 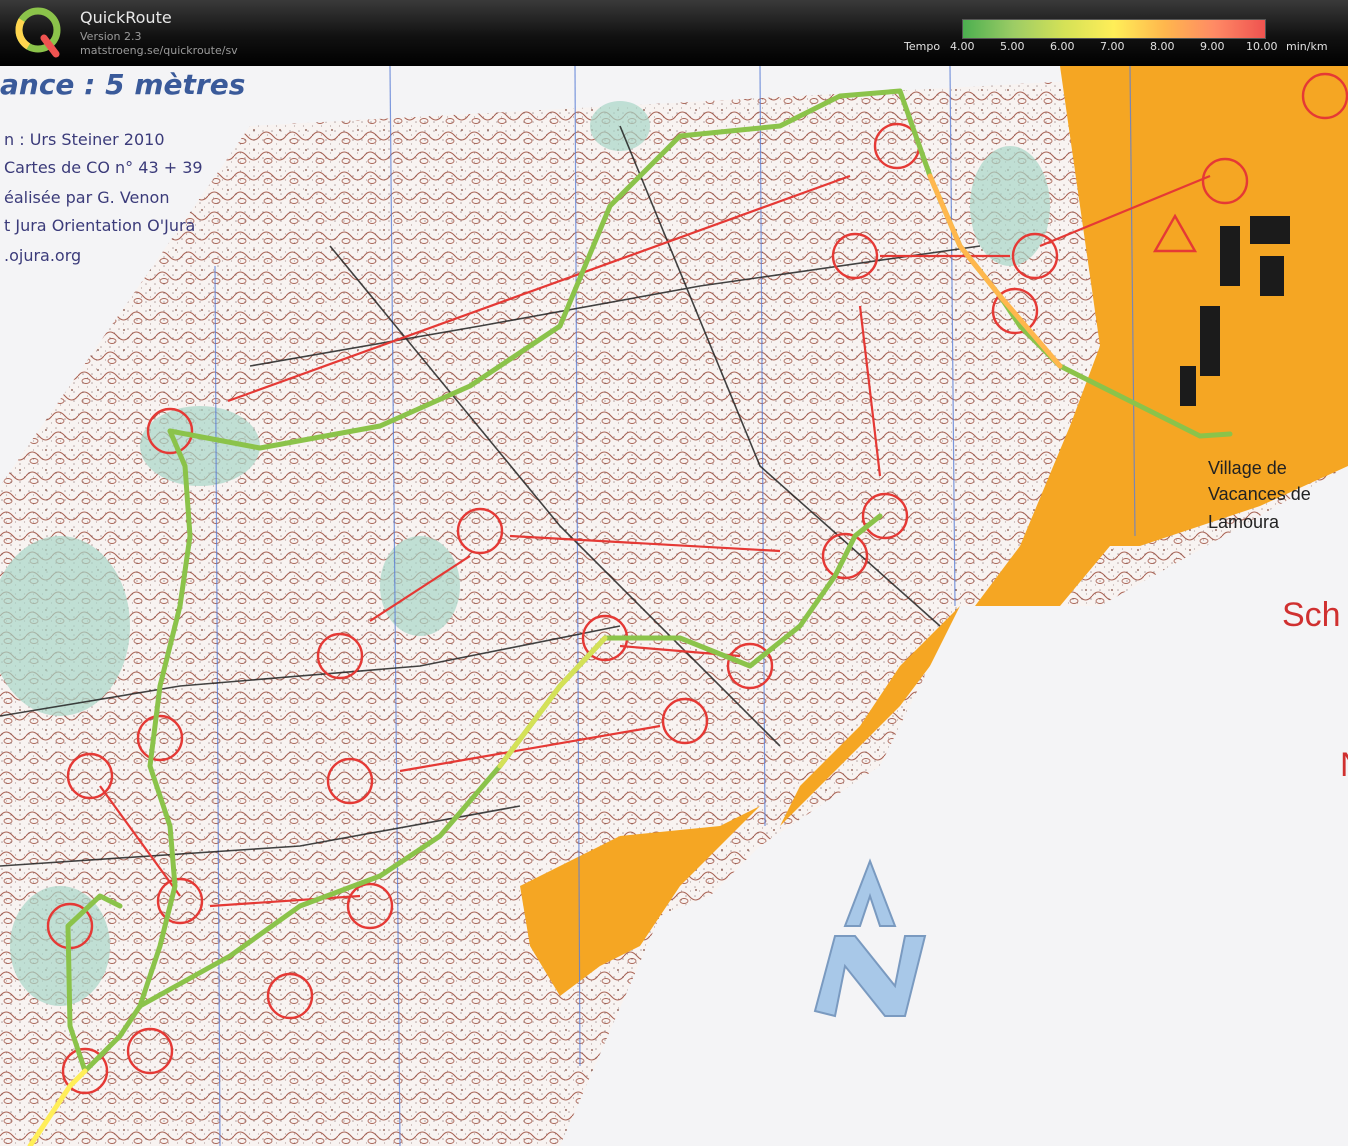 I want to click on legend-tick: 9.00, so click(x=1212, y=46).